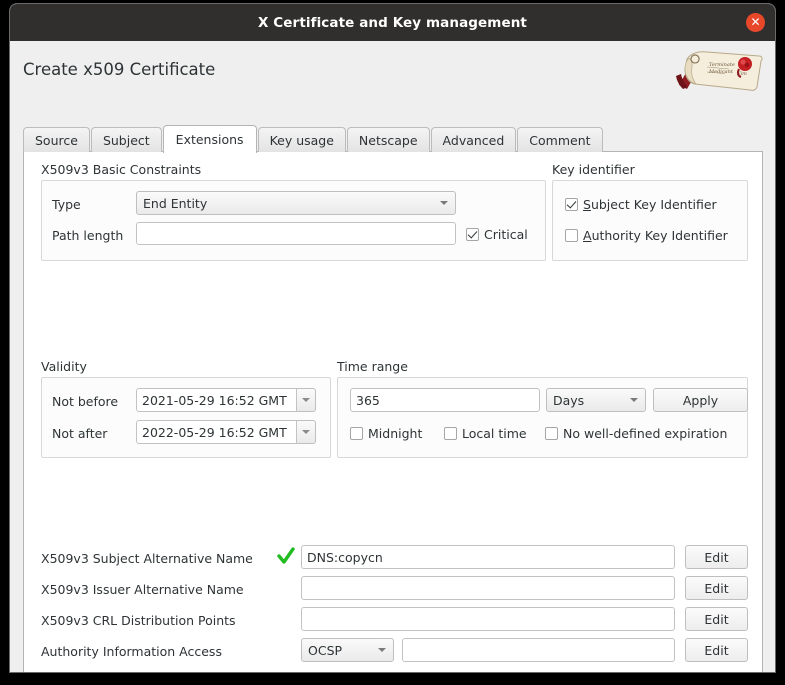 Image resolution: width=785 pixels, height=685 pixels. Describe the element at coordinates (506, 234) in the screenshot. I see `critical-label: Critical` at that location.